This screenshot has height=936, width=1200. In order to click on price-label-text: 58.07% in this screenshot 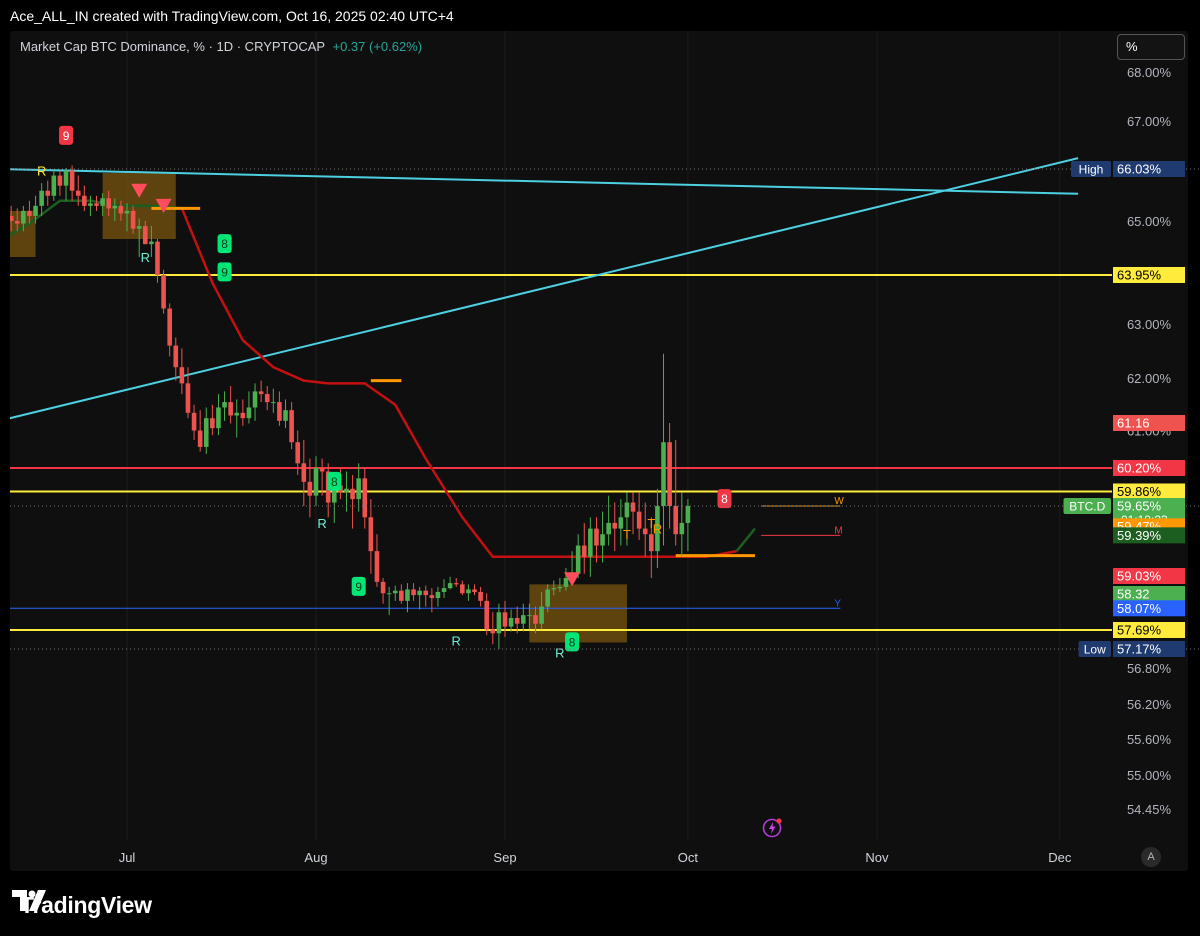, I will do `click(1139, 608)`.